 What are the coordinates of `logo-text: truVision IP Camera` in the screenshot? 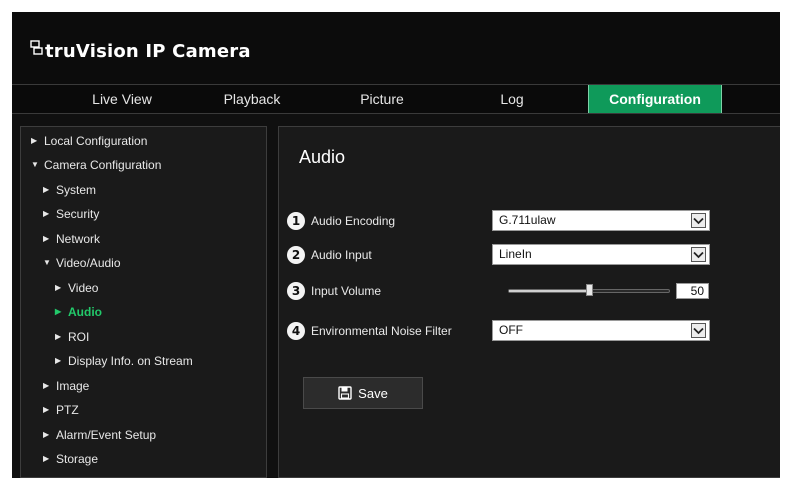 It's located at (148, 51).